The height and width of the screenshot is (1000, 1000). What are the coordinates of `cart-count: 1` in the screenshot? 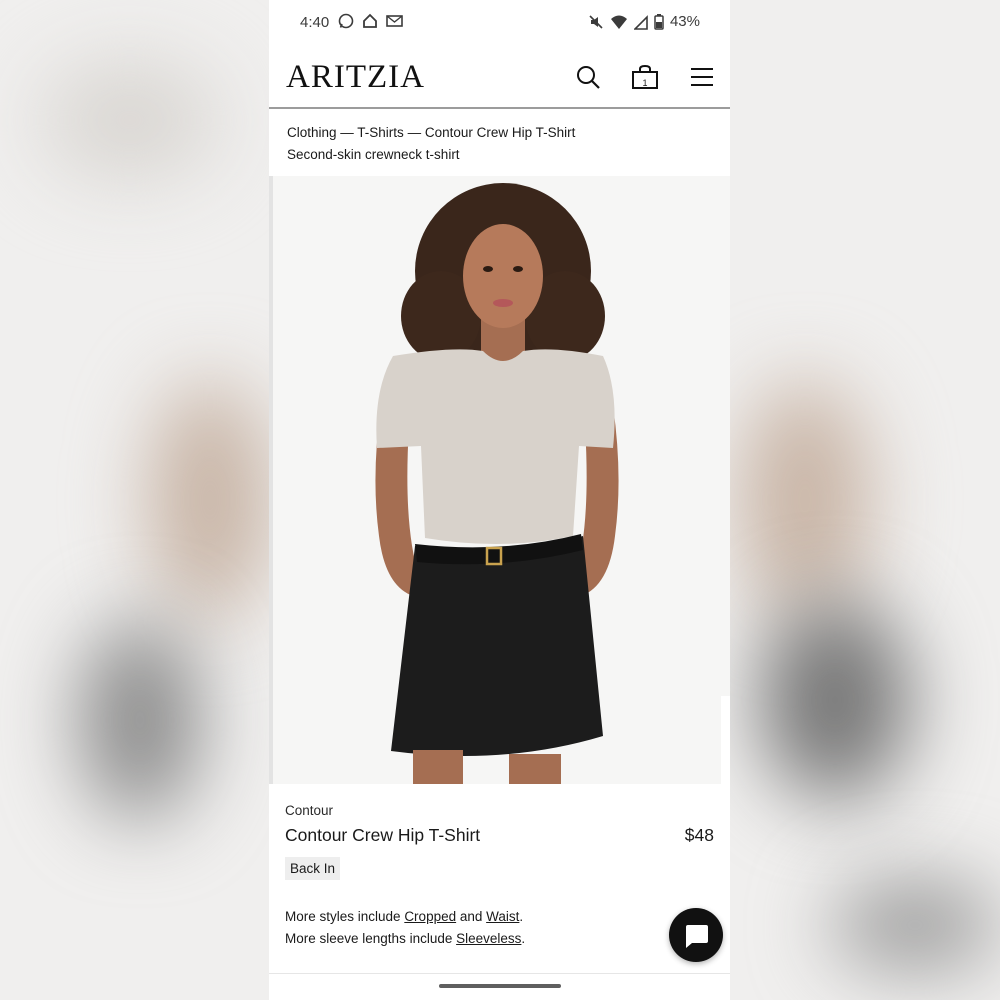 It's located at (645, 83).